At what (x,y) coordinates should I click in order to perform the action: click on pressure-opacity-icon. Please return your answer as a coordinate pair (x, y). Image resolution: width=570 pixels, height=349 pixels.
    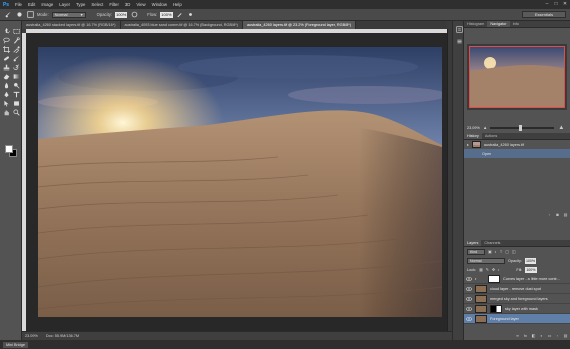
    Looking at the image, I should click on (134, 15).